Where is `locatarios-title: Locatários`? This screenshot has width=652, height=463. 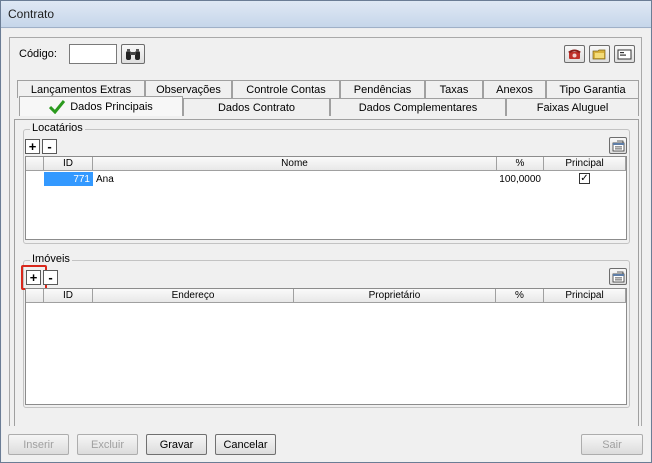 locatarios-title: Locatários is located at coordinates (57, 128).